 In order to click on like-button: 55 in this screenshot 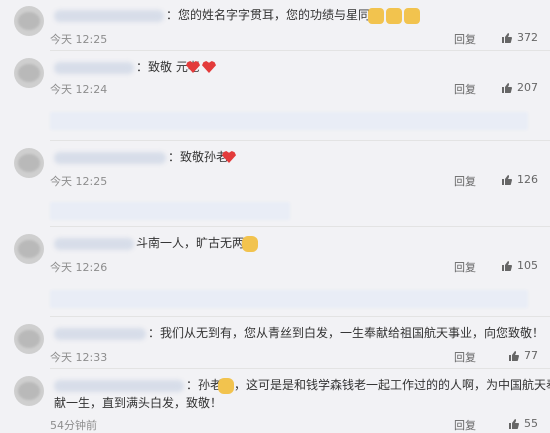, I will do `click(523, 423)`.